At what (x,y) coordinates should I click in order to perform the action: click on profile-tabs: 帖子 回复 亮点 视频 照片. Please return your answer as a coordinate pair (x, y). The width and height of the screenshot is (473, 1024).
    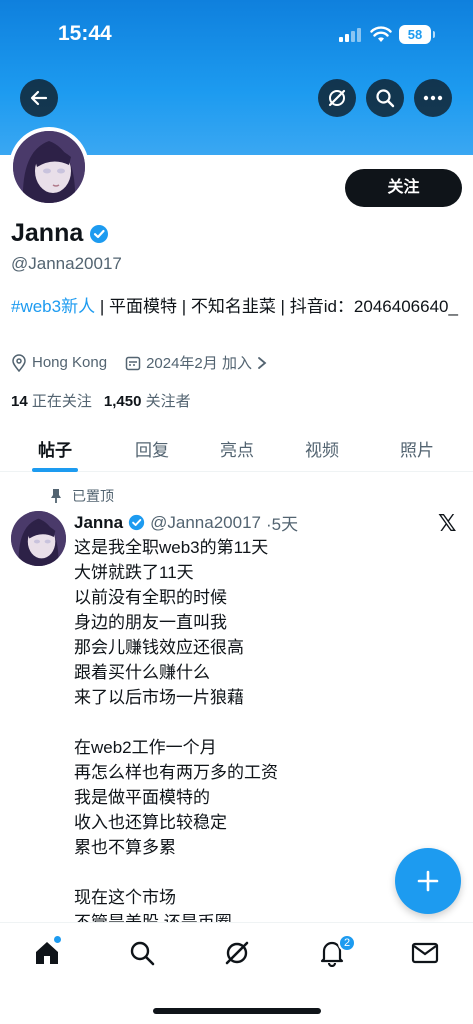
    Looking at the image, I should click on (236, 450).